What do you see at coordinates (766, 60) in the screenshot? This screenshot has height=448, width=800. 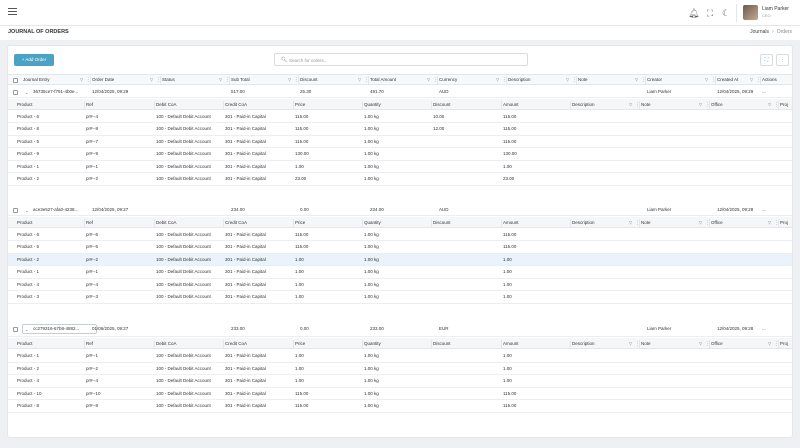 I see `expand-icon: ⛶` at bounding box center [766, 60].